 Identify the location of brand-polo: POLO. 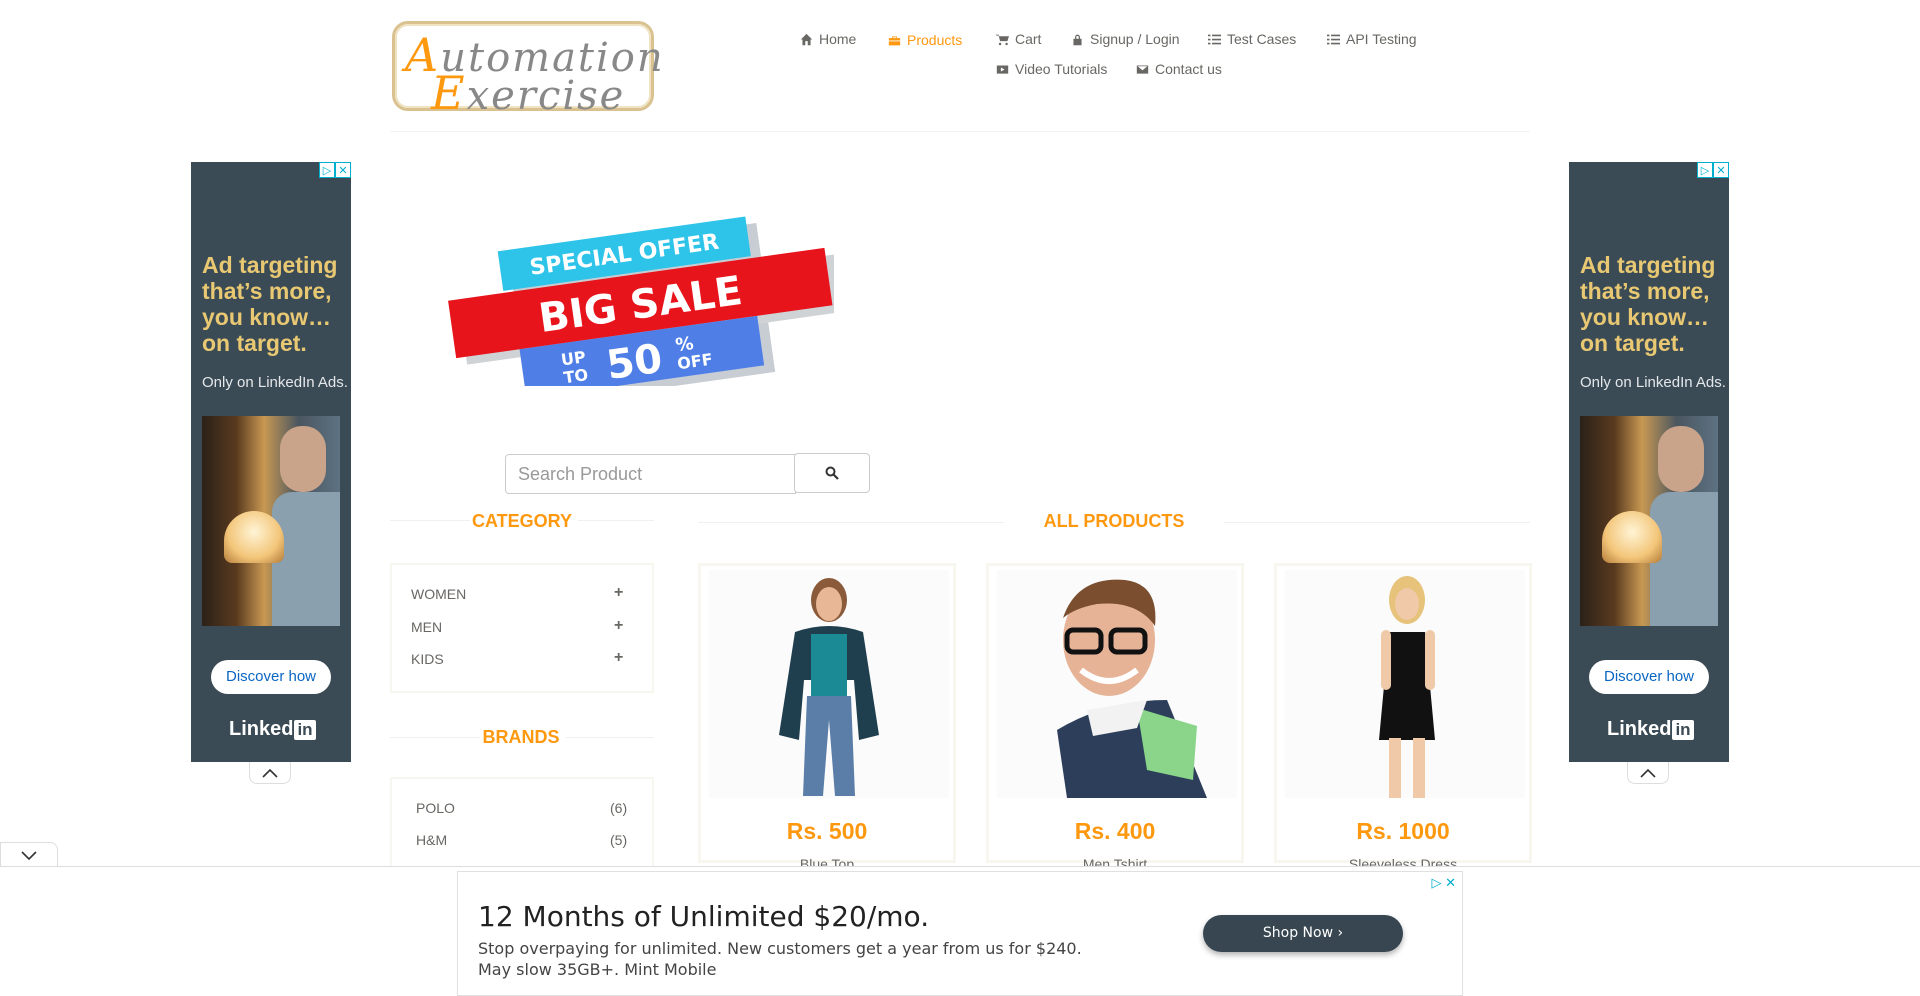
(435, 808).